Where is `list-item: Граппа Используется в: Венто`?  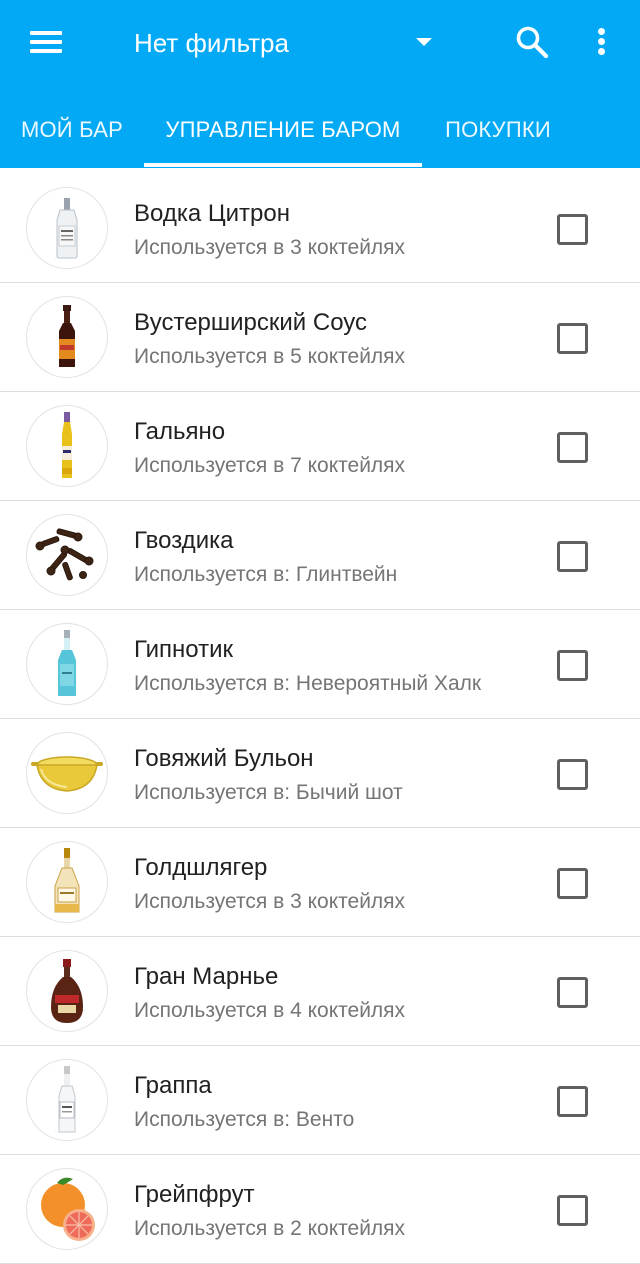 list-item: Граппа Используется в: Венто is located at coordinates (320, 1100).